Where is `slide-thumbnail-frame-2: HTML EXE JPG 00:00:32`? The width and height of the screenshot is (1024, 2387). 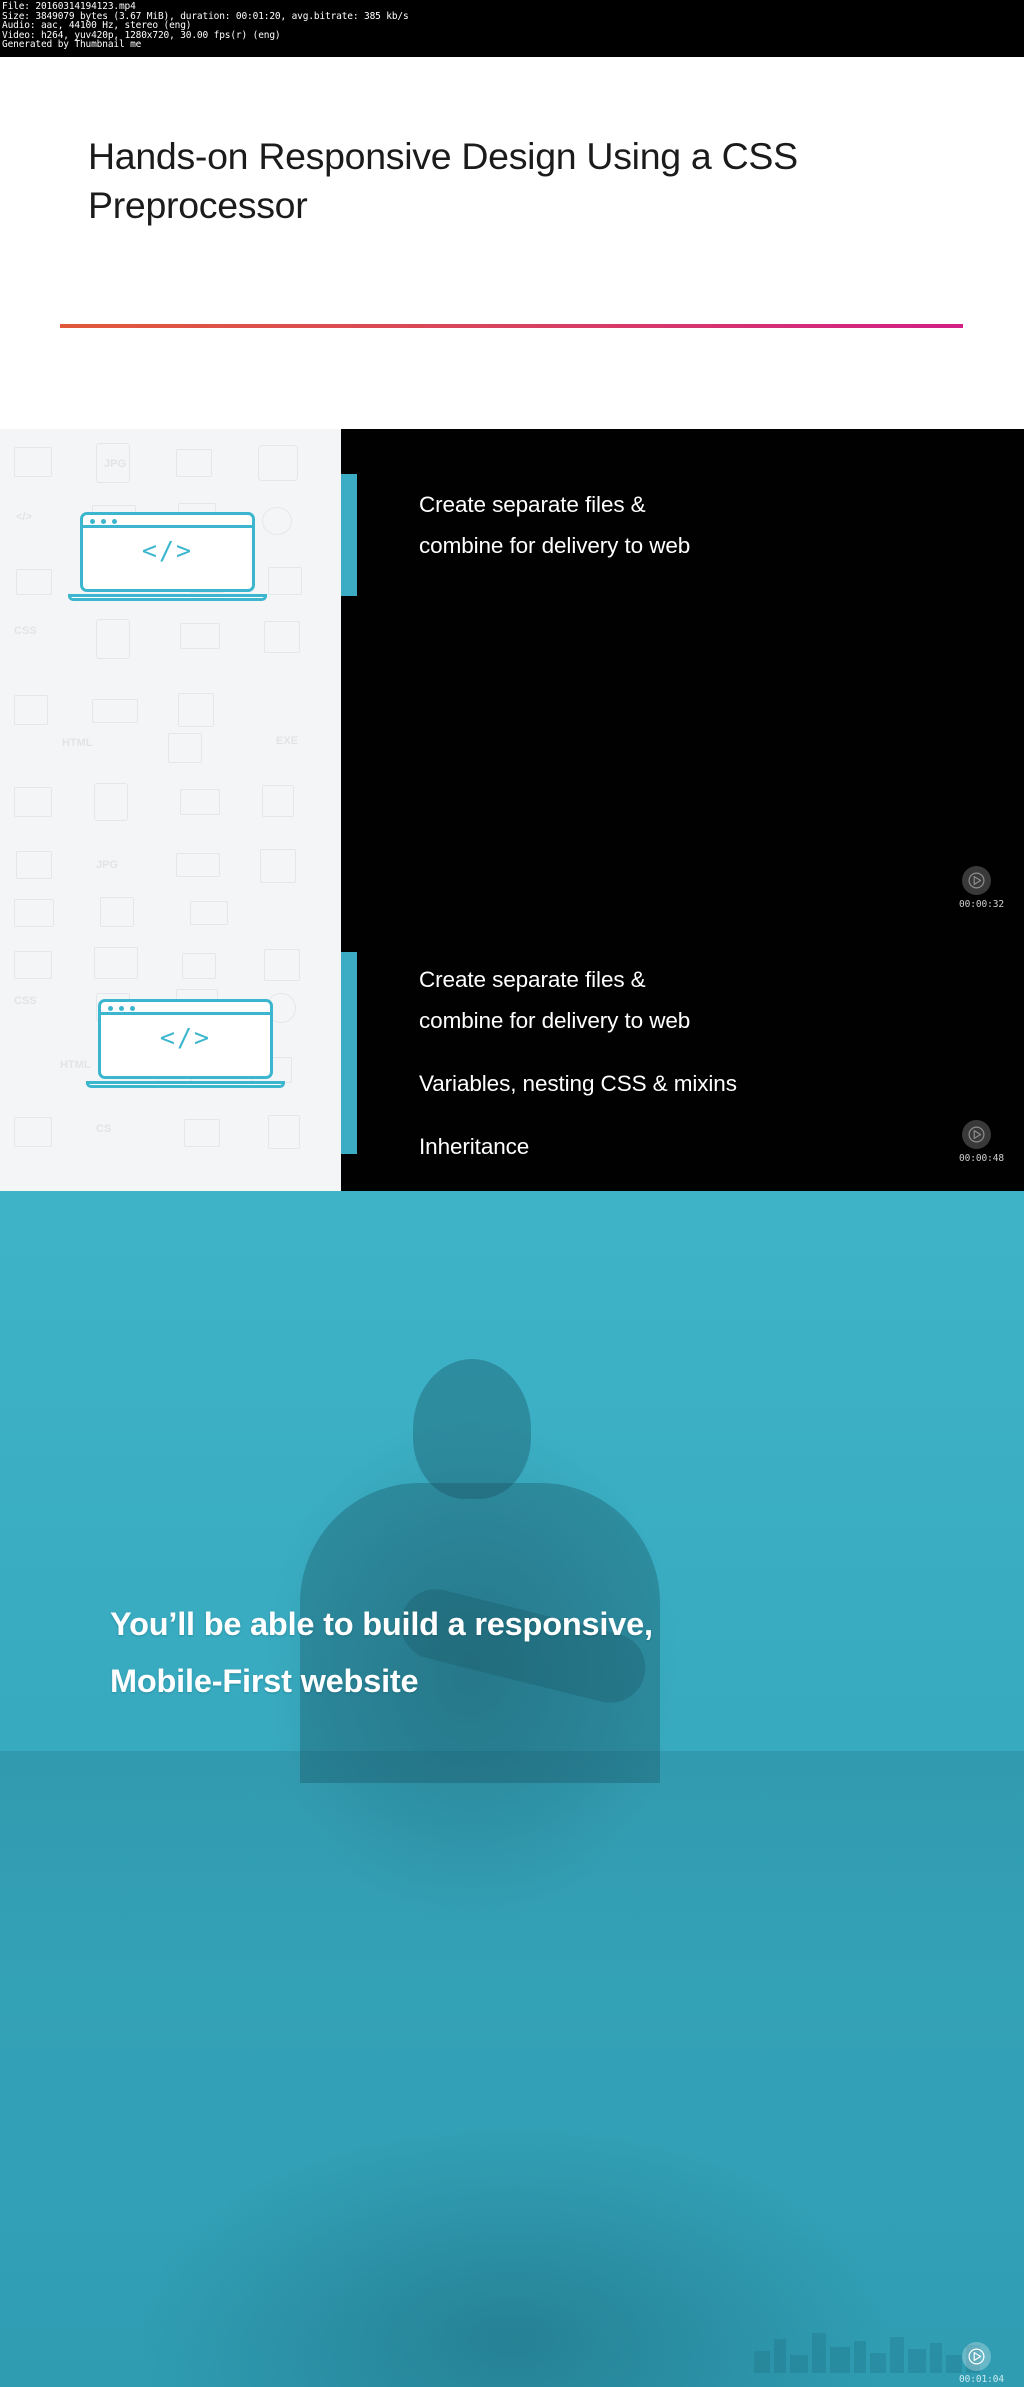 slide-thumbnail-frame-2: HTML EXE JPG 00:00:32 is located at coordinates (512, 810).